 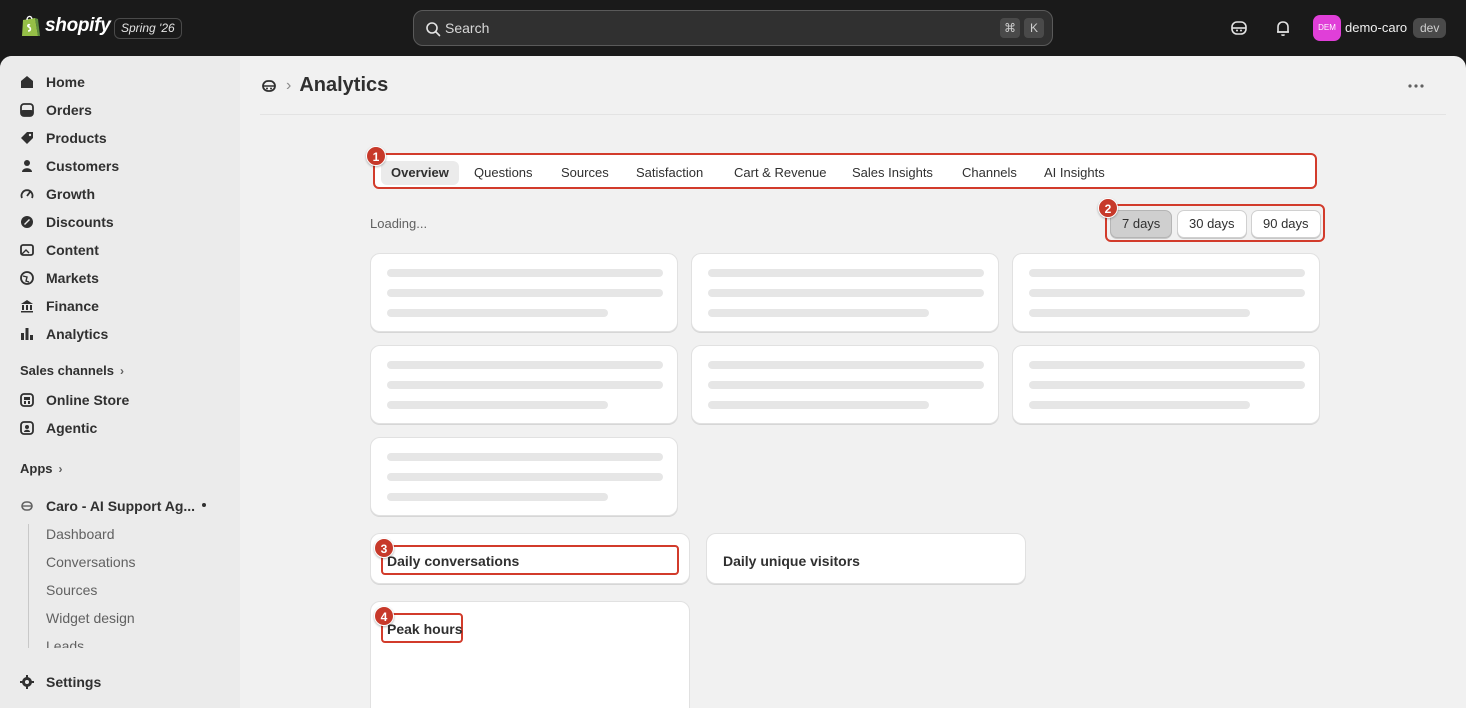 What do you see at coordinates (74, 682) in the screenshot?
I see `sidebar-item-label: Settings` at bounding box center [74, 682].